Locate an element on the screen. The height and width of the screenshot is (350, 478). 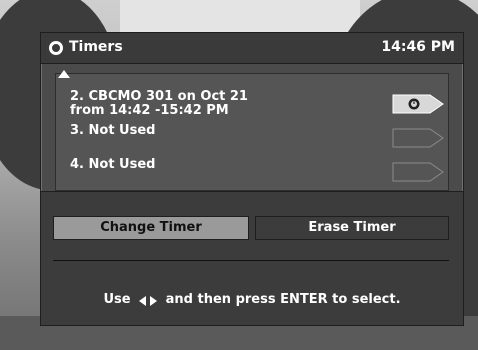
timer-item: 3. Not Used is located at coordinates (260, 141).